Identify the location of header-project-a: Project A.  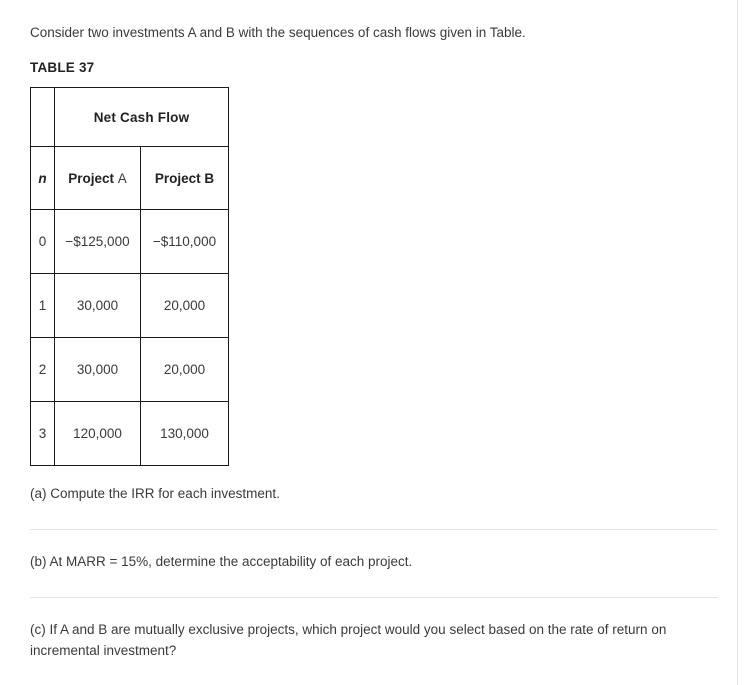
(97, 178).